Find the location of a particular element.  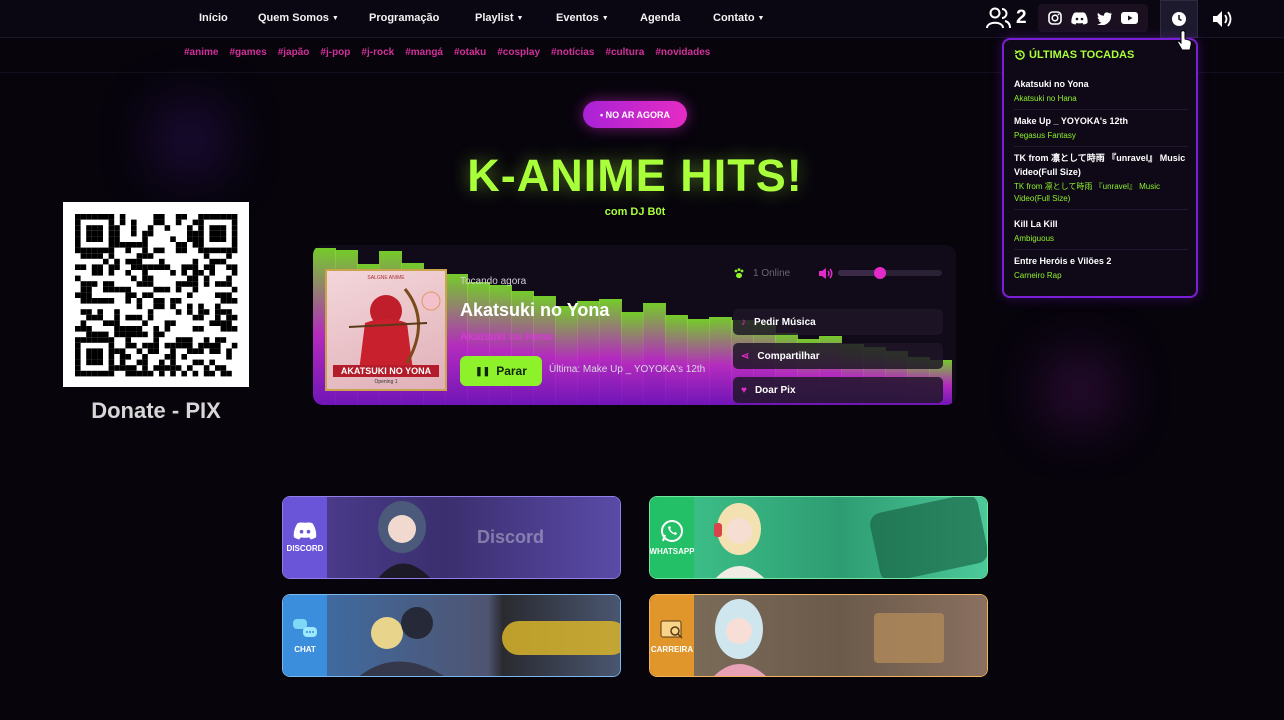

volume-slider is located at coordinates (890, 273).